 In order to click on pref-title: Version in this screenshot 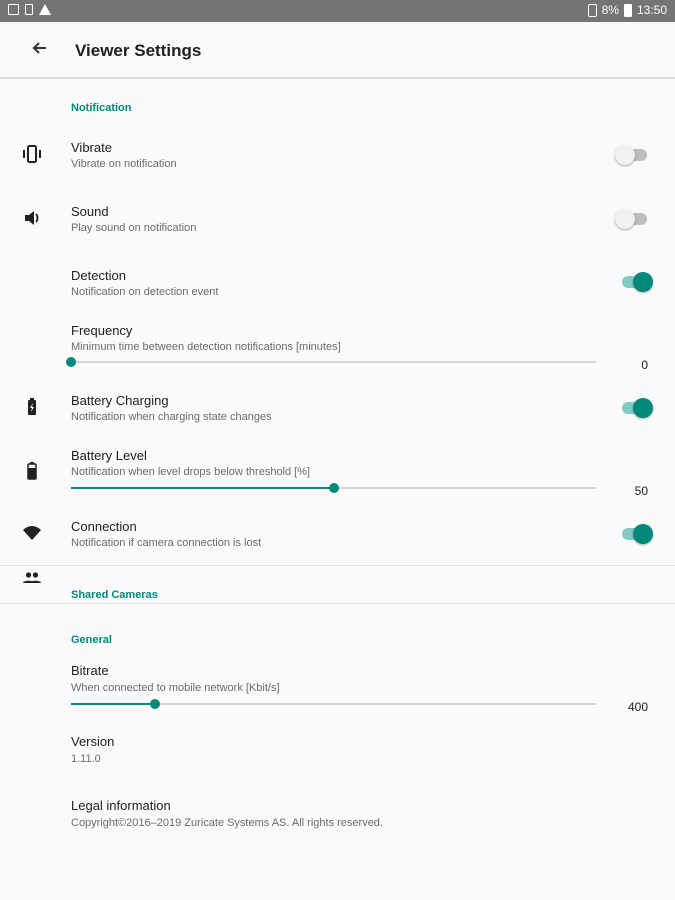, I will do `click(93, 741)`.